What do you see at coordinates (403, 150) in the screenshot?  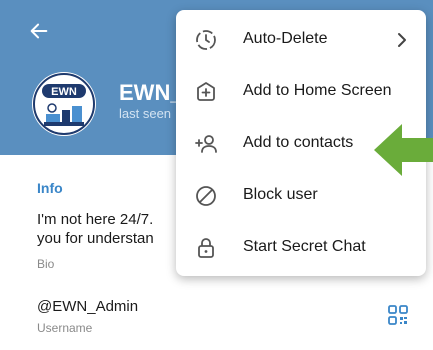 I see `annotation-arrow-icon` at bounding box center [403, 150].